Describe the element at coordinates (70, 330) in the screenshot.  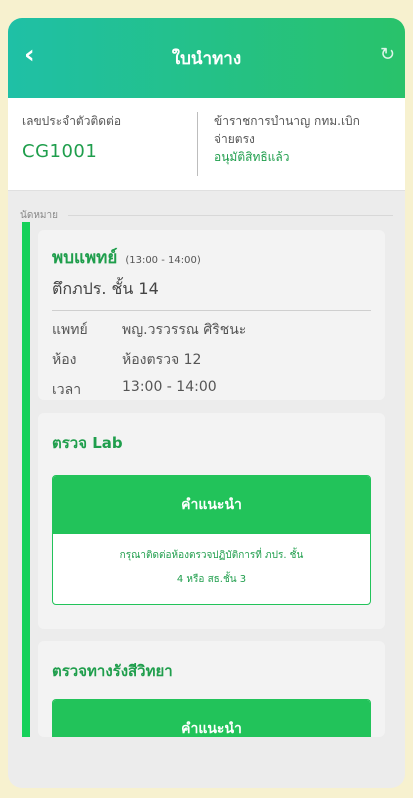
I see `detail-key: แพทย์` at that location.